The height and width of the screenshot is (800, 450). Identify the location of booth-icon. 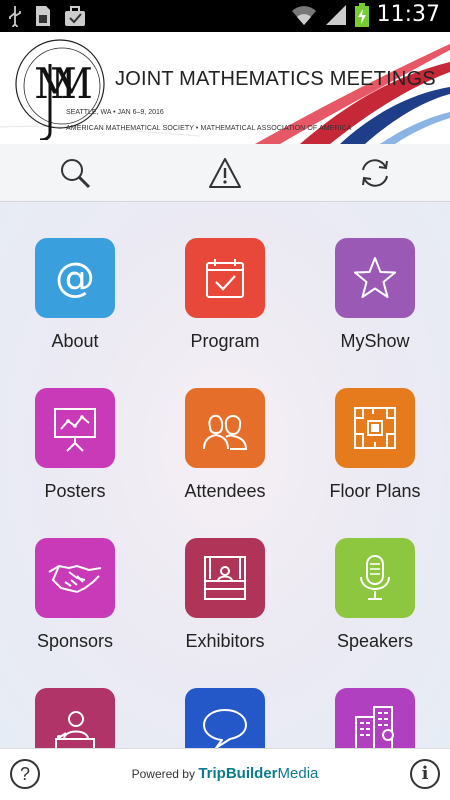
(225, 578).